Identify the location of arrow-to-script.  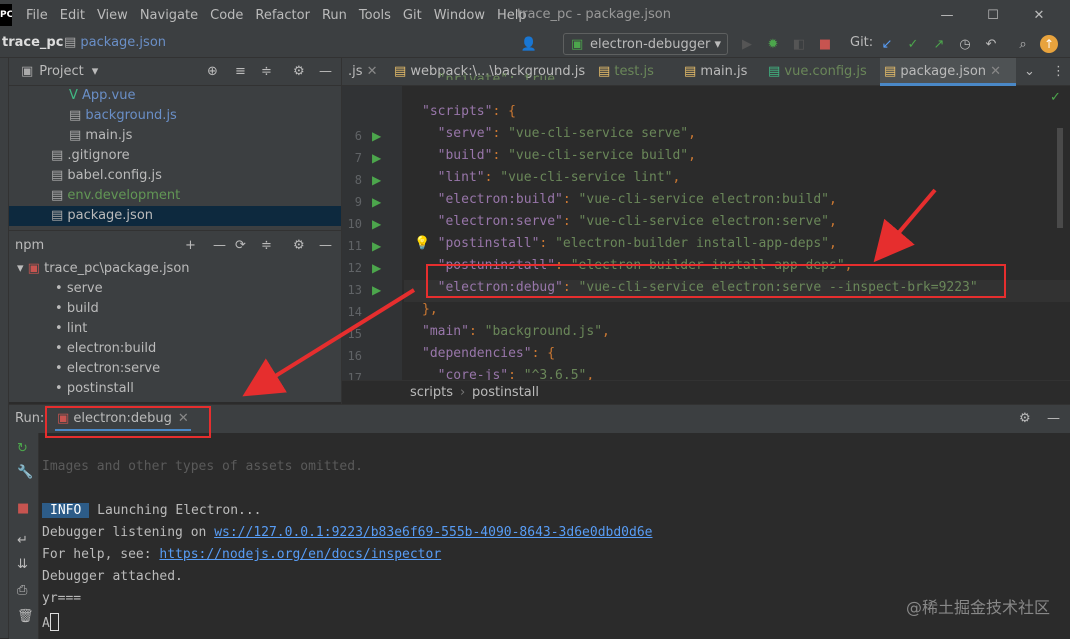
(905, 225).